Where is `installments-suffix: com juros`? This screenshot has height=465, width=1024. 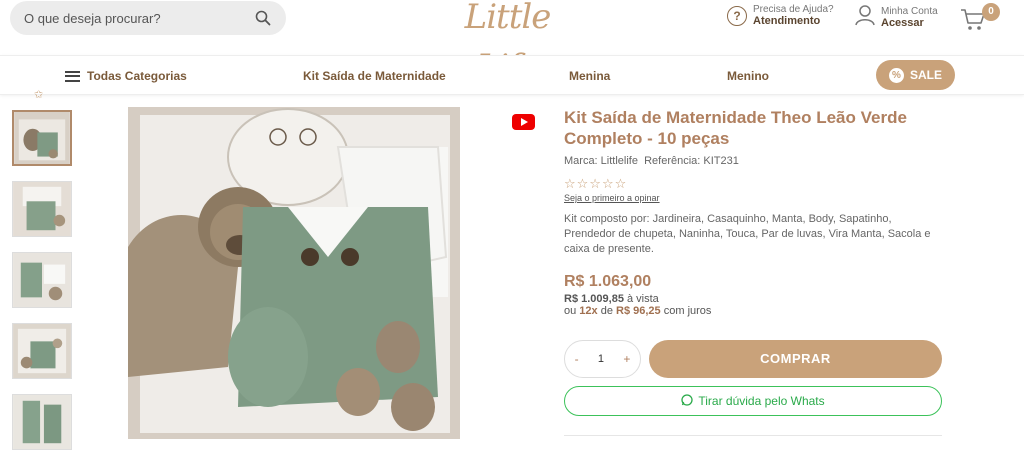
installments-suffix: com juros is located at coordinates (686, 311).